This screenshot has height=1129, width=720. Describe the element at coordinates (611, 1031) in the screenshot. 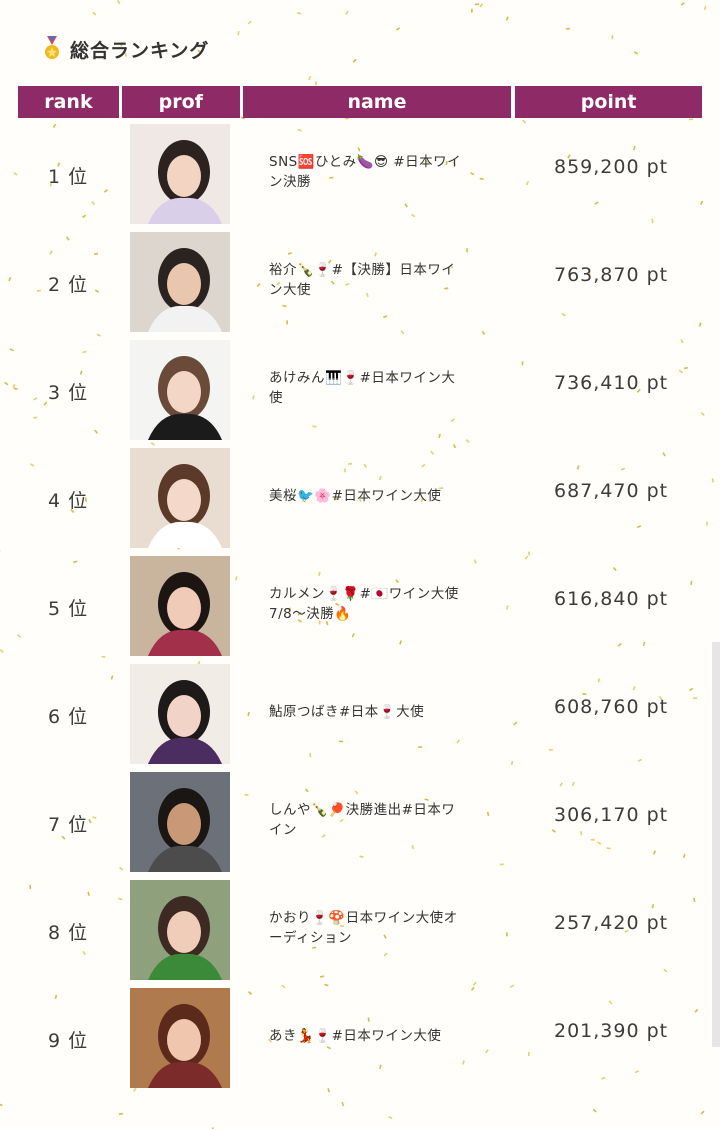

I see `point-cell: 201,390 pt` at that location.